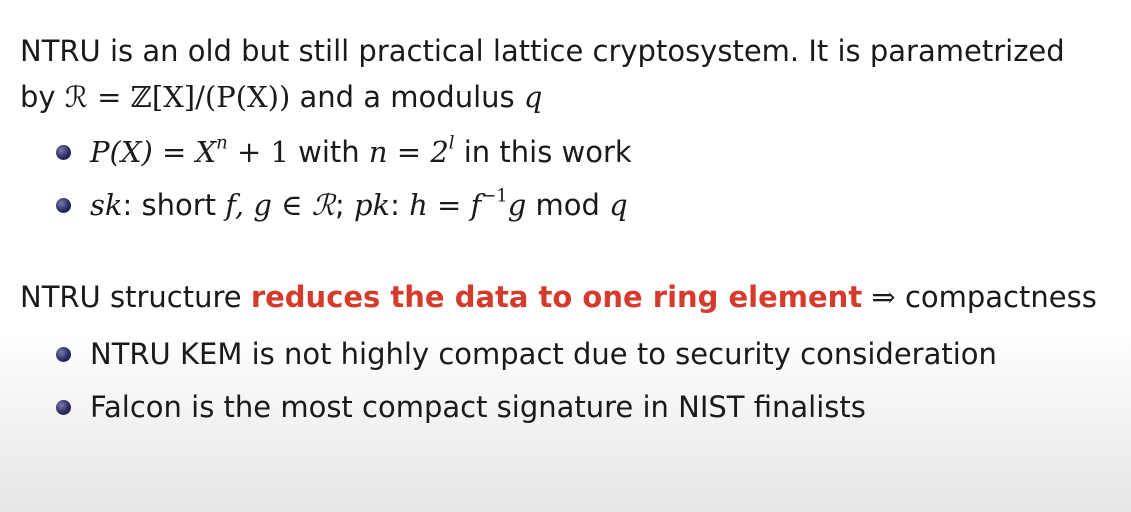 The height and width of the screenshot is (512, 1131). Describe the element at coordinates (568, 205) in the screenshot. I see `bullet-text: mod` at that location.